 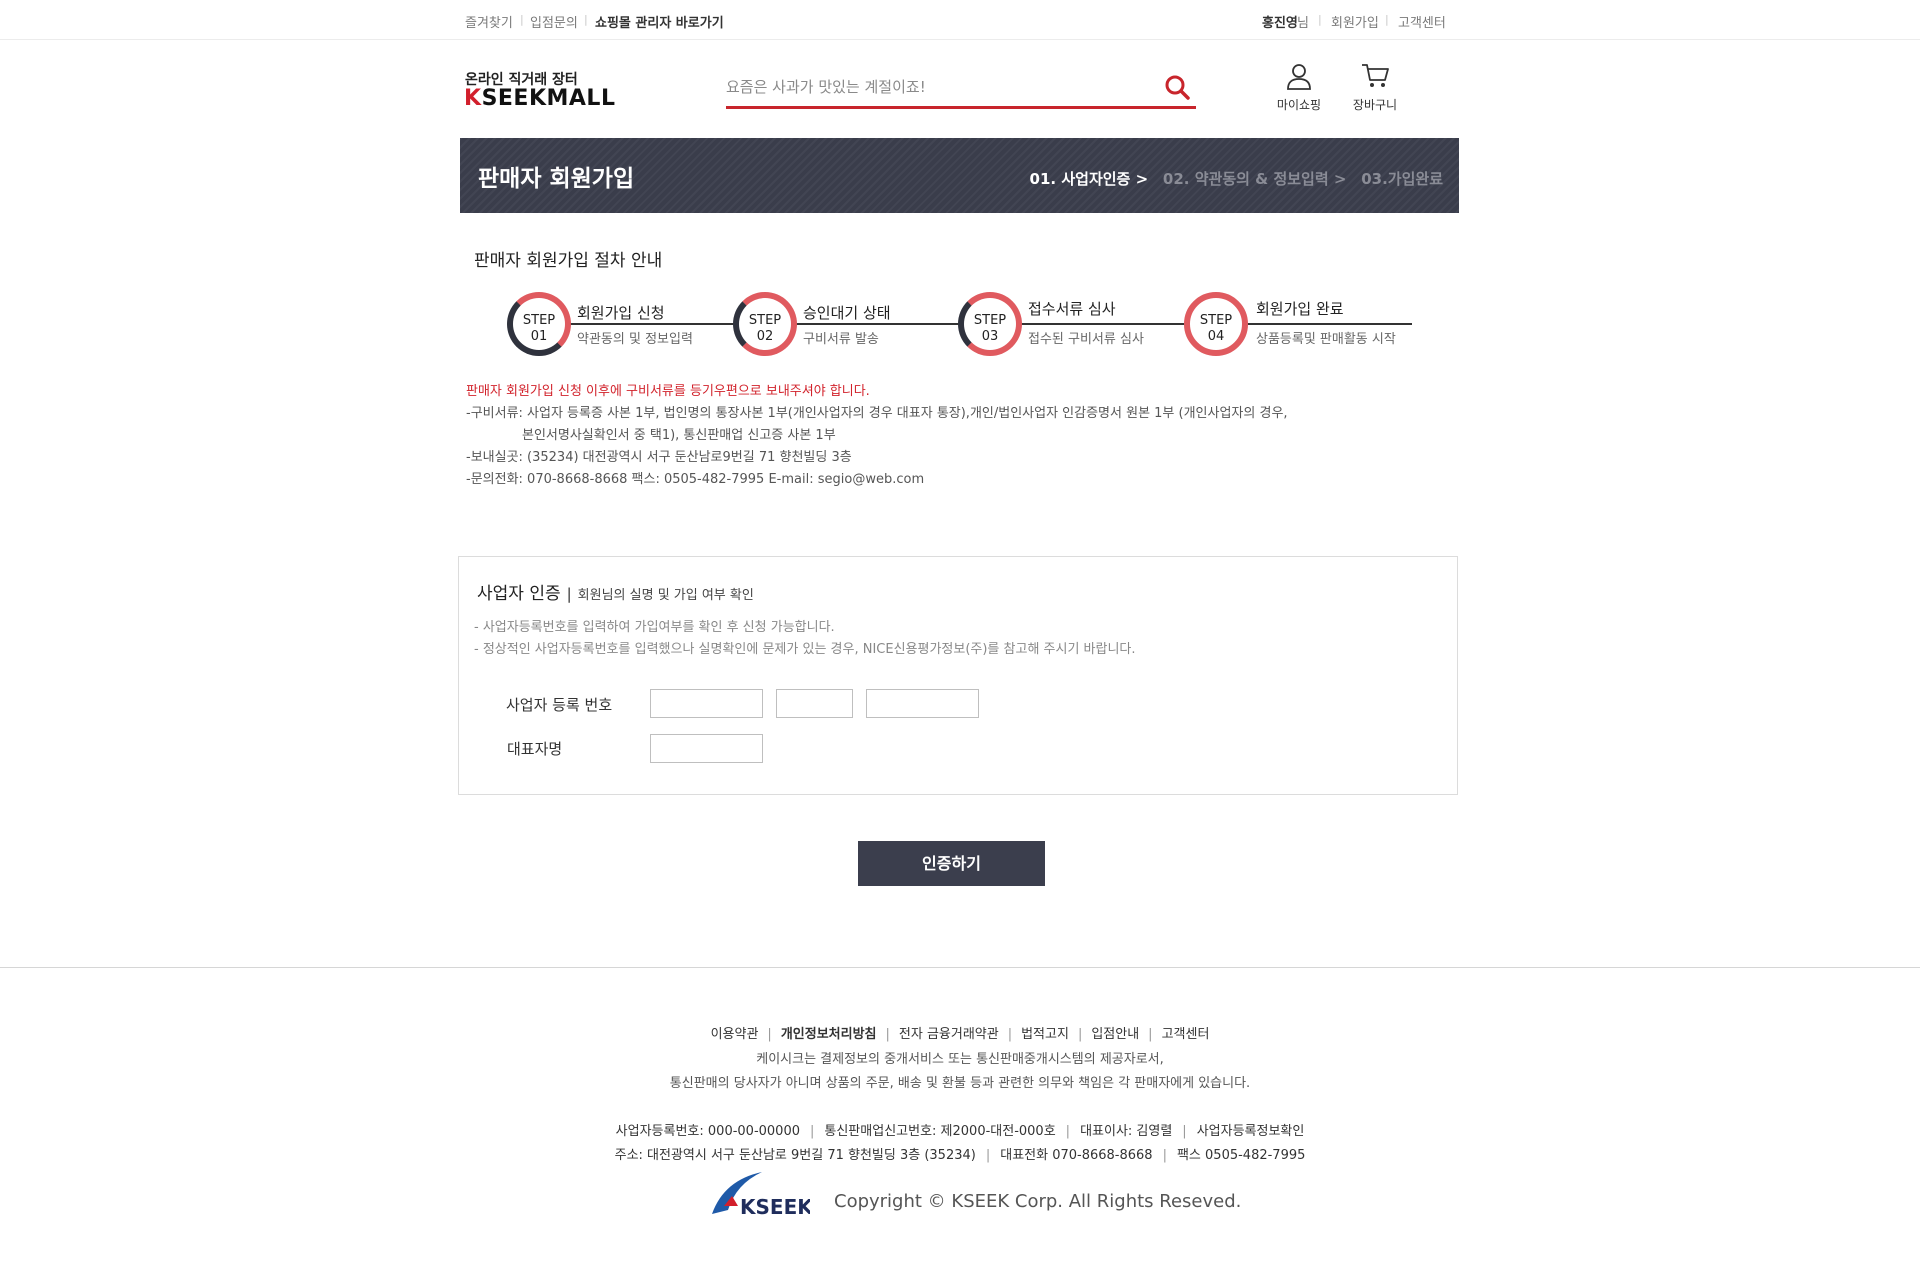 I want to click on footer-desc-1: 케이시크는 결제정보의 중개서비스 또는 통신판매중개시스템의 제공자로서,, so click(x=960, y=1059).